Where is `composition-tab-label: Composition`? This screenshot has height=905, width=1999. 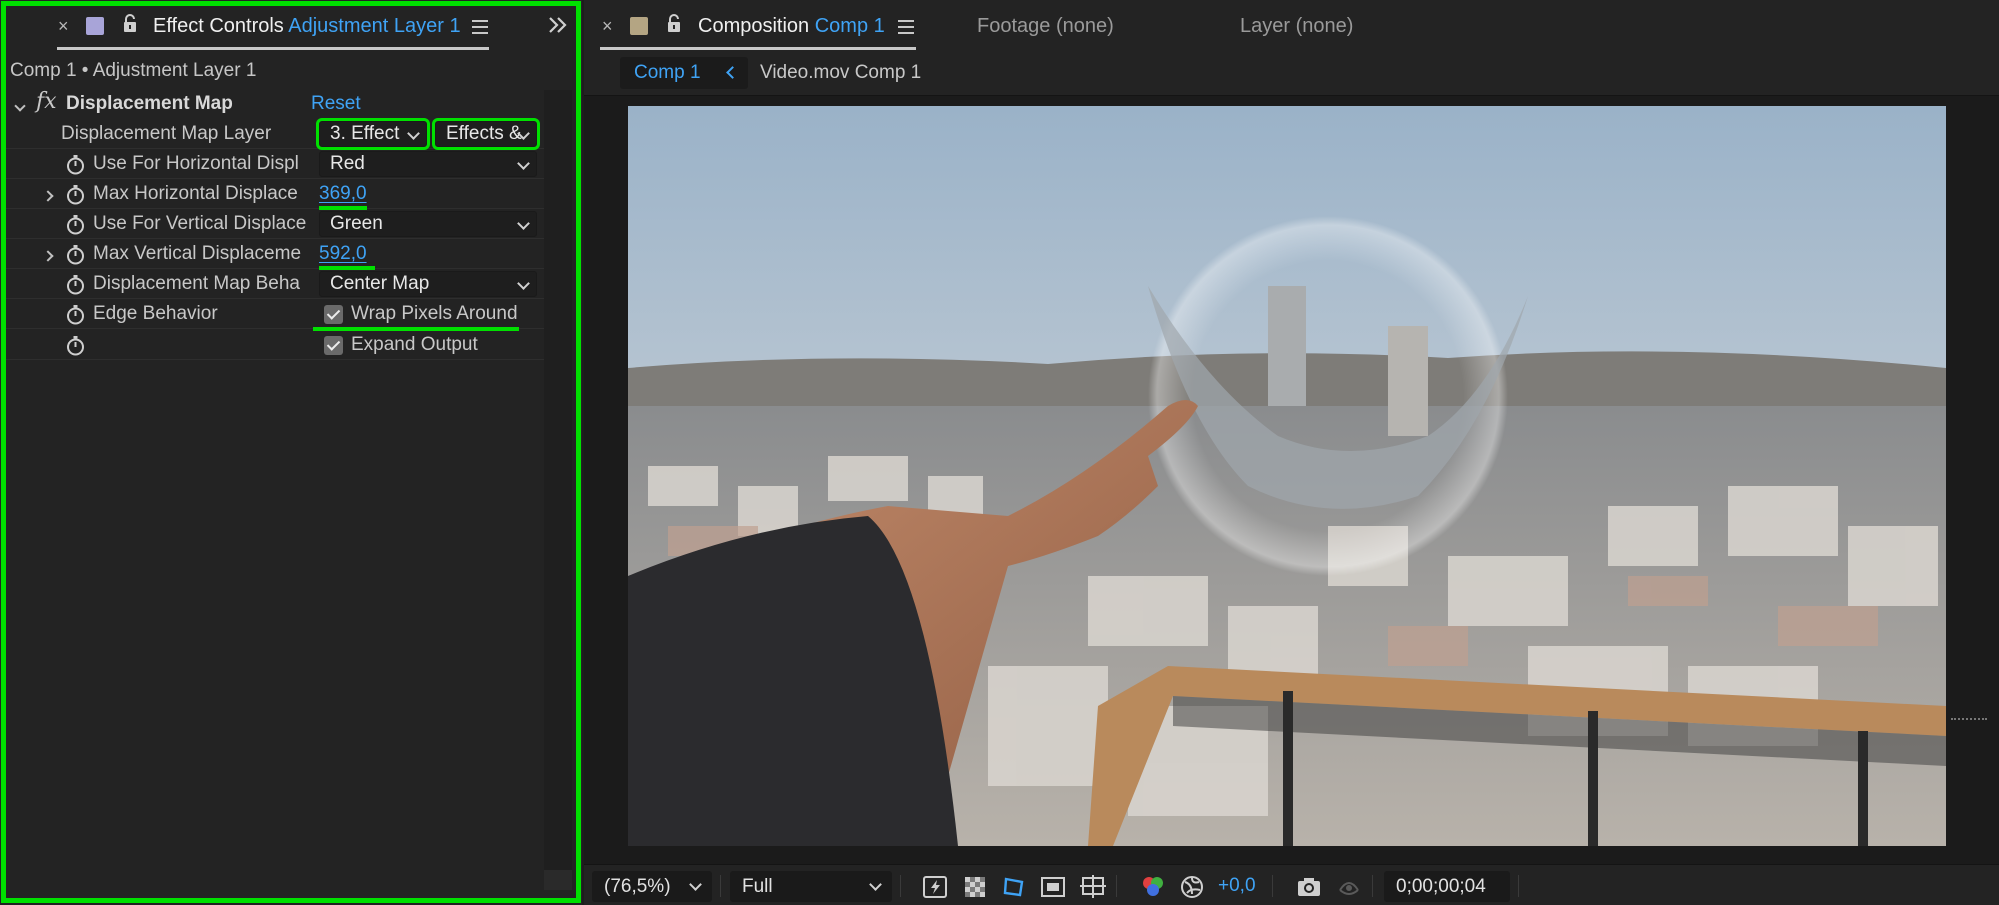
composition-tab-label: Composition is located at coordinates (754, 26).